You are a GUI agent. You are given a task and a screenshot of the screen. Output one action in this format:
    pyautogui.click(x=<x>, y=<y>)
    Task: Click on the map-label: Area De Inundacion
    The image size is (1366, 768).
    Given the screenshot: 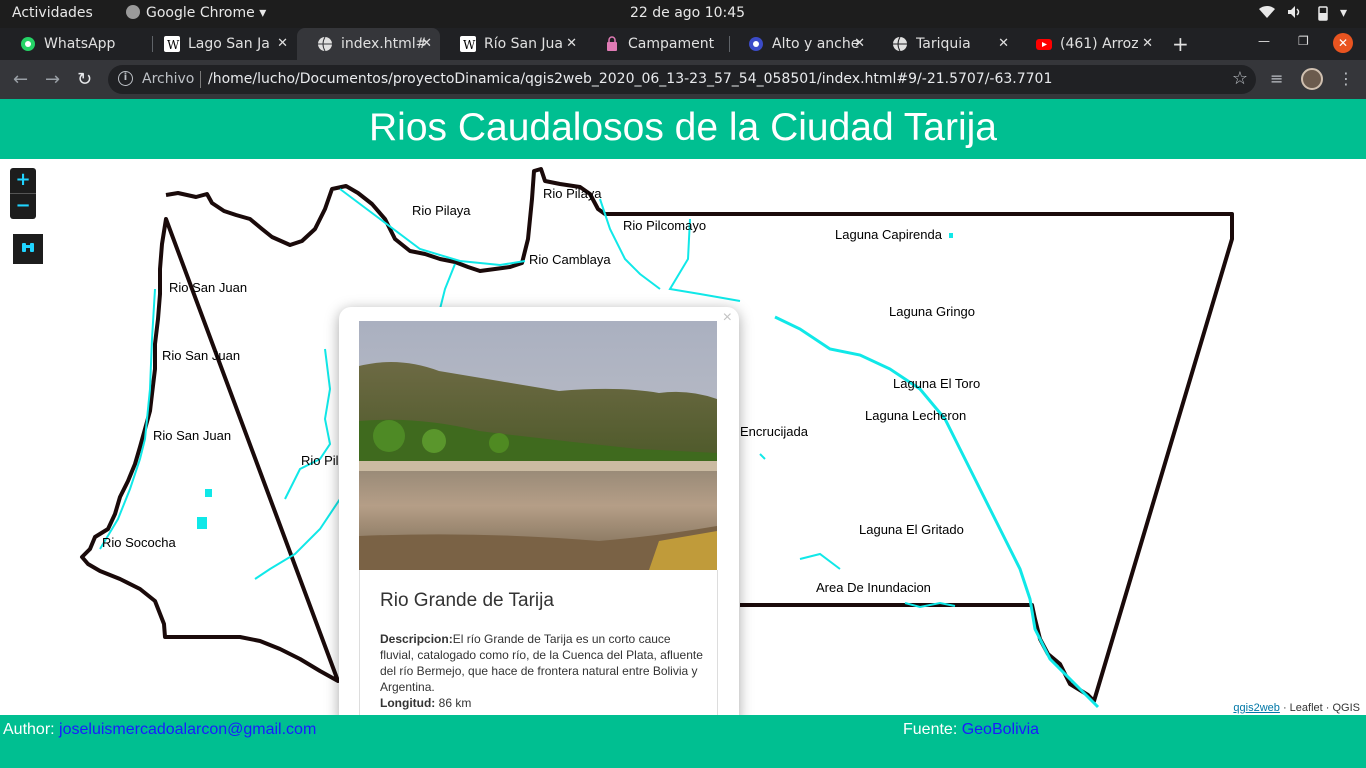 What is the action you would take?
    pyautogui.click(x=873, y=587)
    